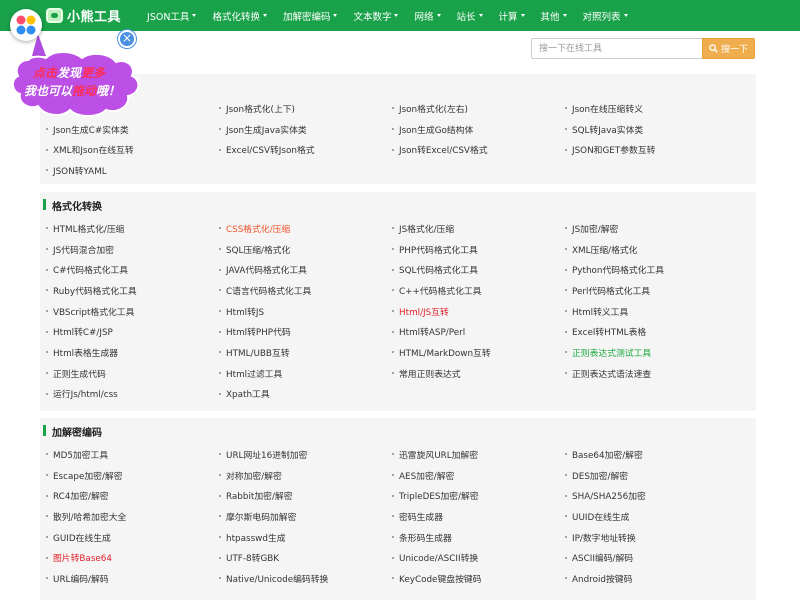 The height and width of the screenshot is (600, 800). Describe the element at coordinates (26, 25) in the screenshot. I see `floating-assistant-button` at that location.